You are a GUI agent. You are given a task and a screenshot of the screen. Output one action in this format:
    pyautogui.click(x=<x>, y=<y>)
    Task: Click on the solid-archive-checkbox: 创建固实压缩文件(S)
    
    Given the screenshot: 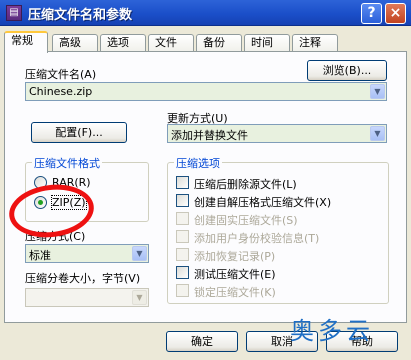 What is the action you would take?
    pyautogui.click(x=276, y=219)
    